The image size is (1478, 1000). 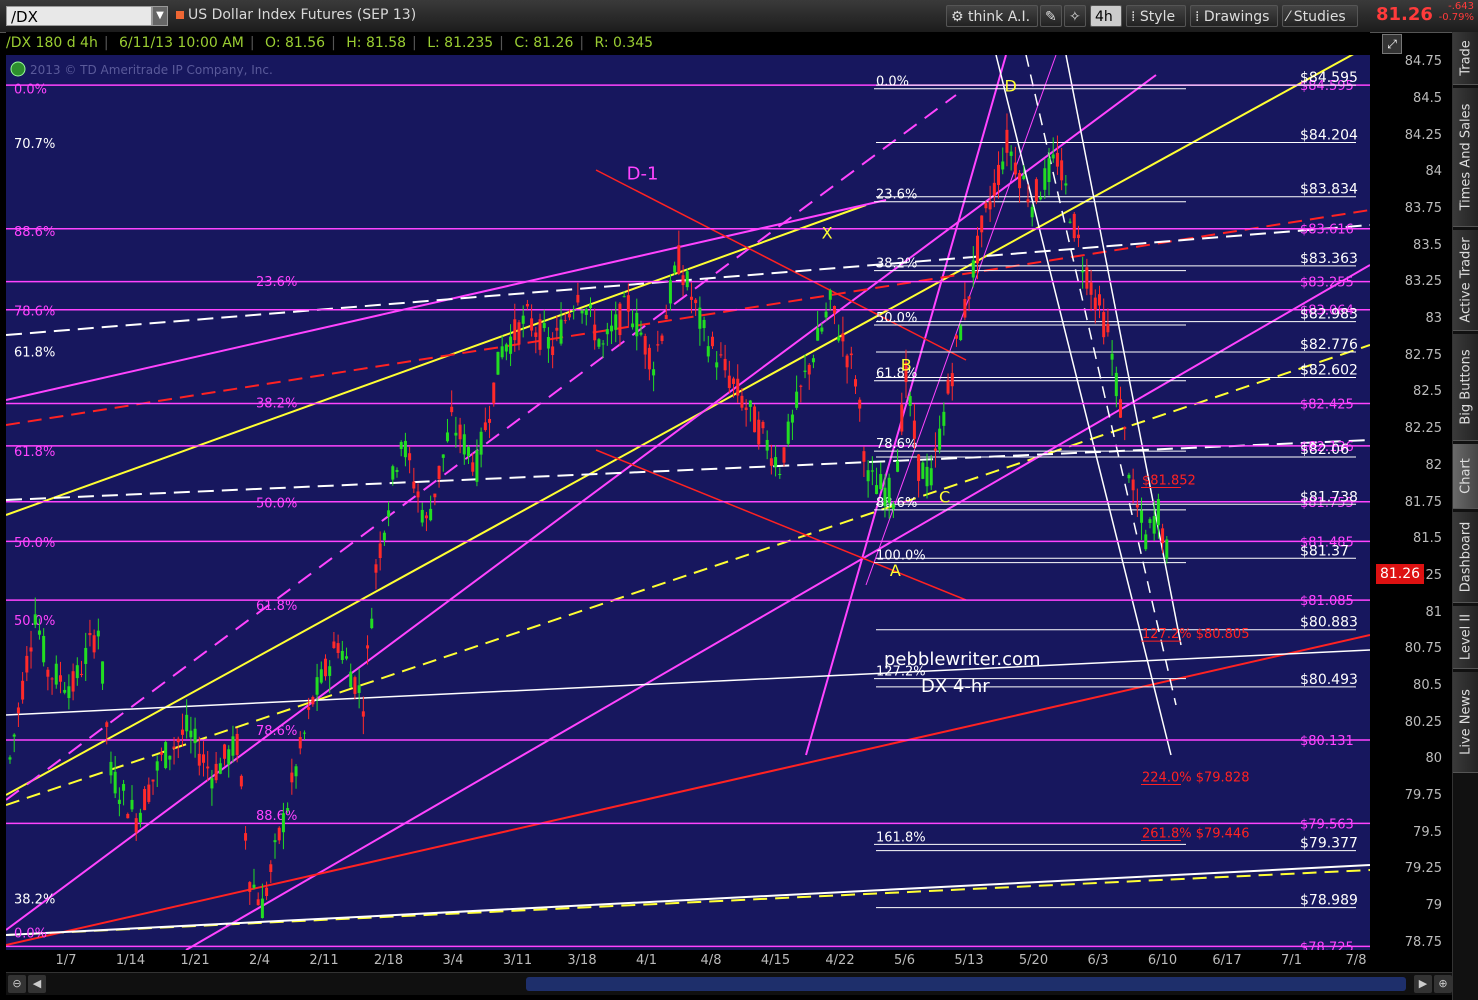 I want to click on price-tick-label: 79.5, so click(x=1427, y=832).